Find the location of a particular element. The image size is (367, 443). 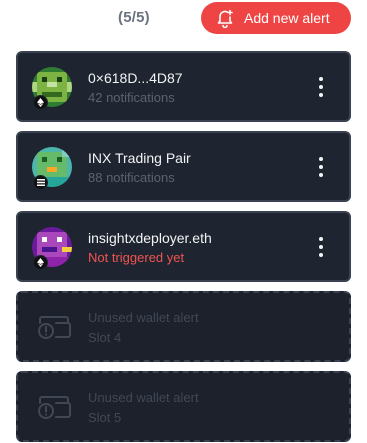

alert-card-2: INX Trading Pair 88 notifications is located at coordinates (183, 166).